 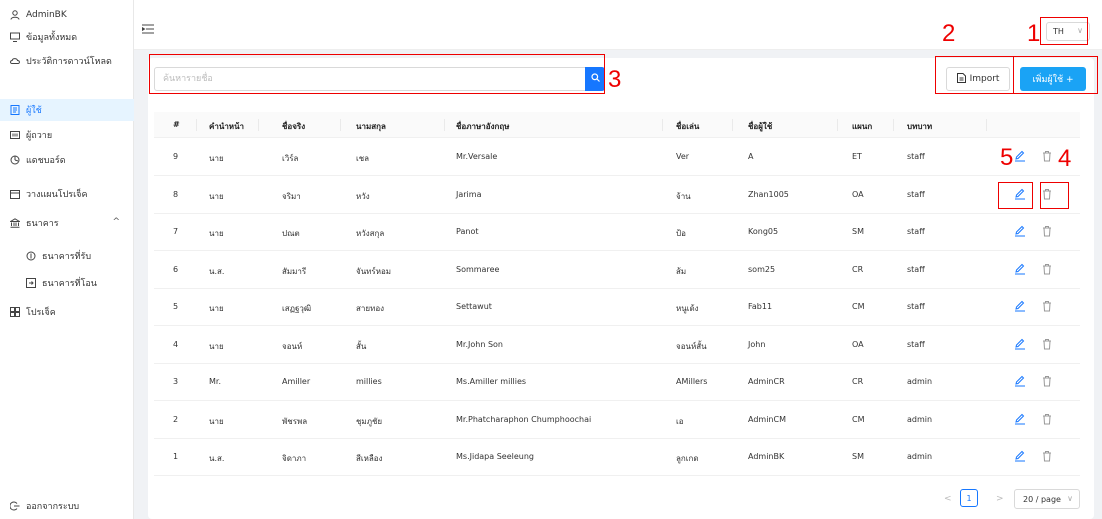 I want to click on sidebar-item-label: ธนาคารที่โอน, so click(x=69, y=284).